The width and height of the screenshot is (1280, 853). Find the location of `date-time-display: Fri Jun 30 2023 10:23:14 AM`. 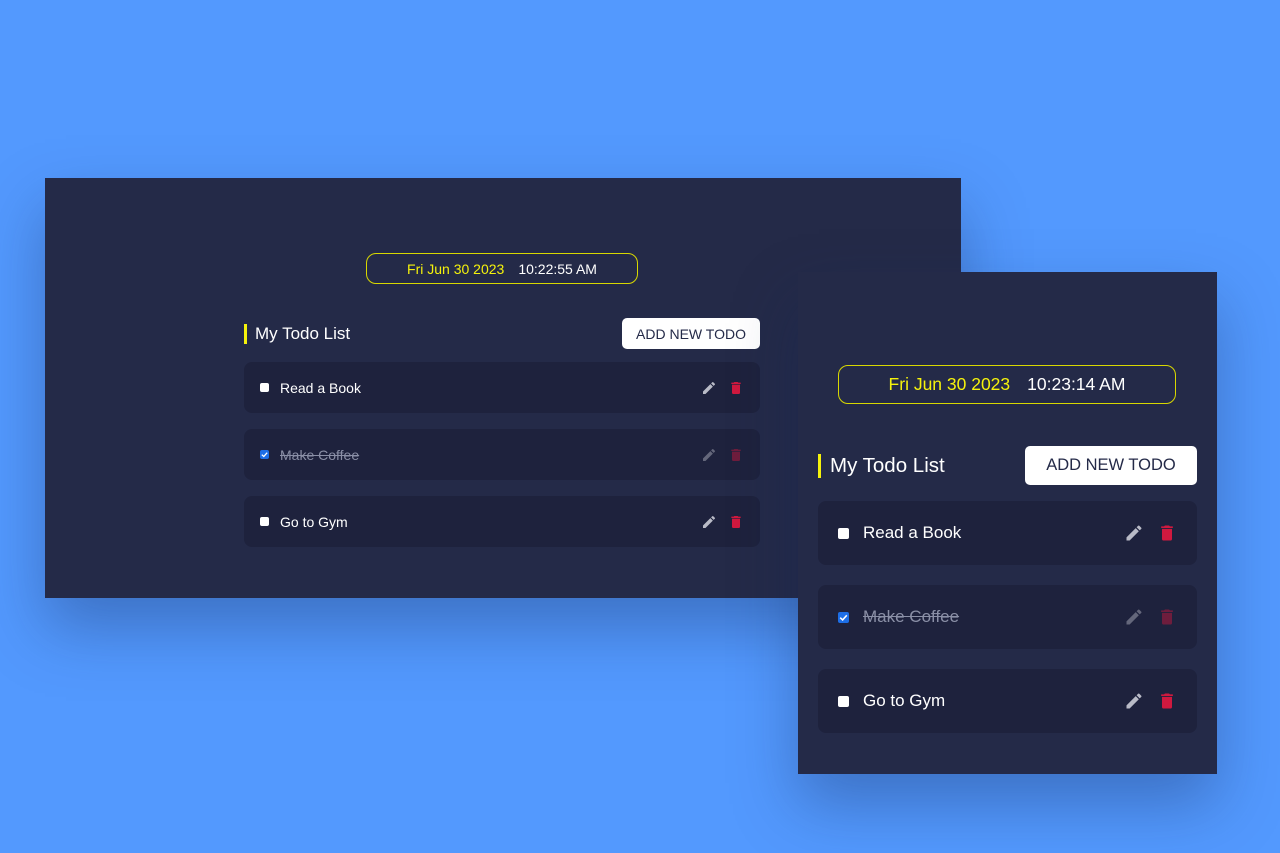

date-time-display: Fri Jun 30 2023 10:23:14 AM is located at coordinates (1007, 384).